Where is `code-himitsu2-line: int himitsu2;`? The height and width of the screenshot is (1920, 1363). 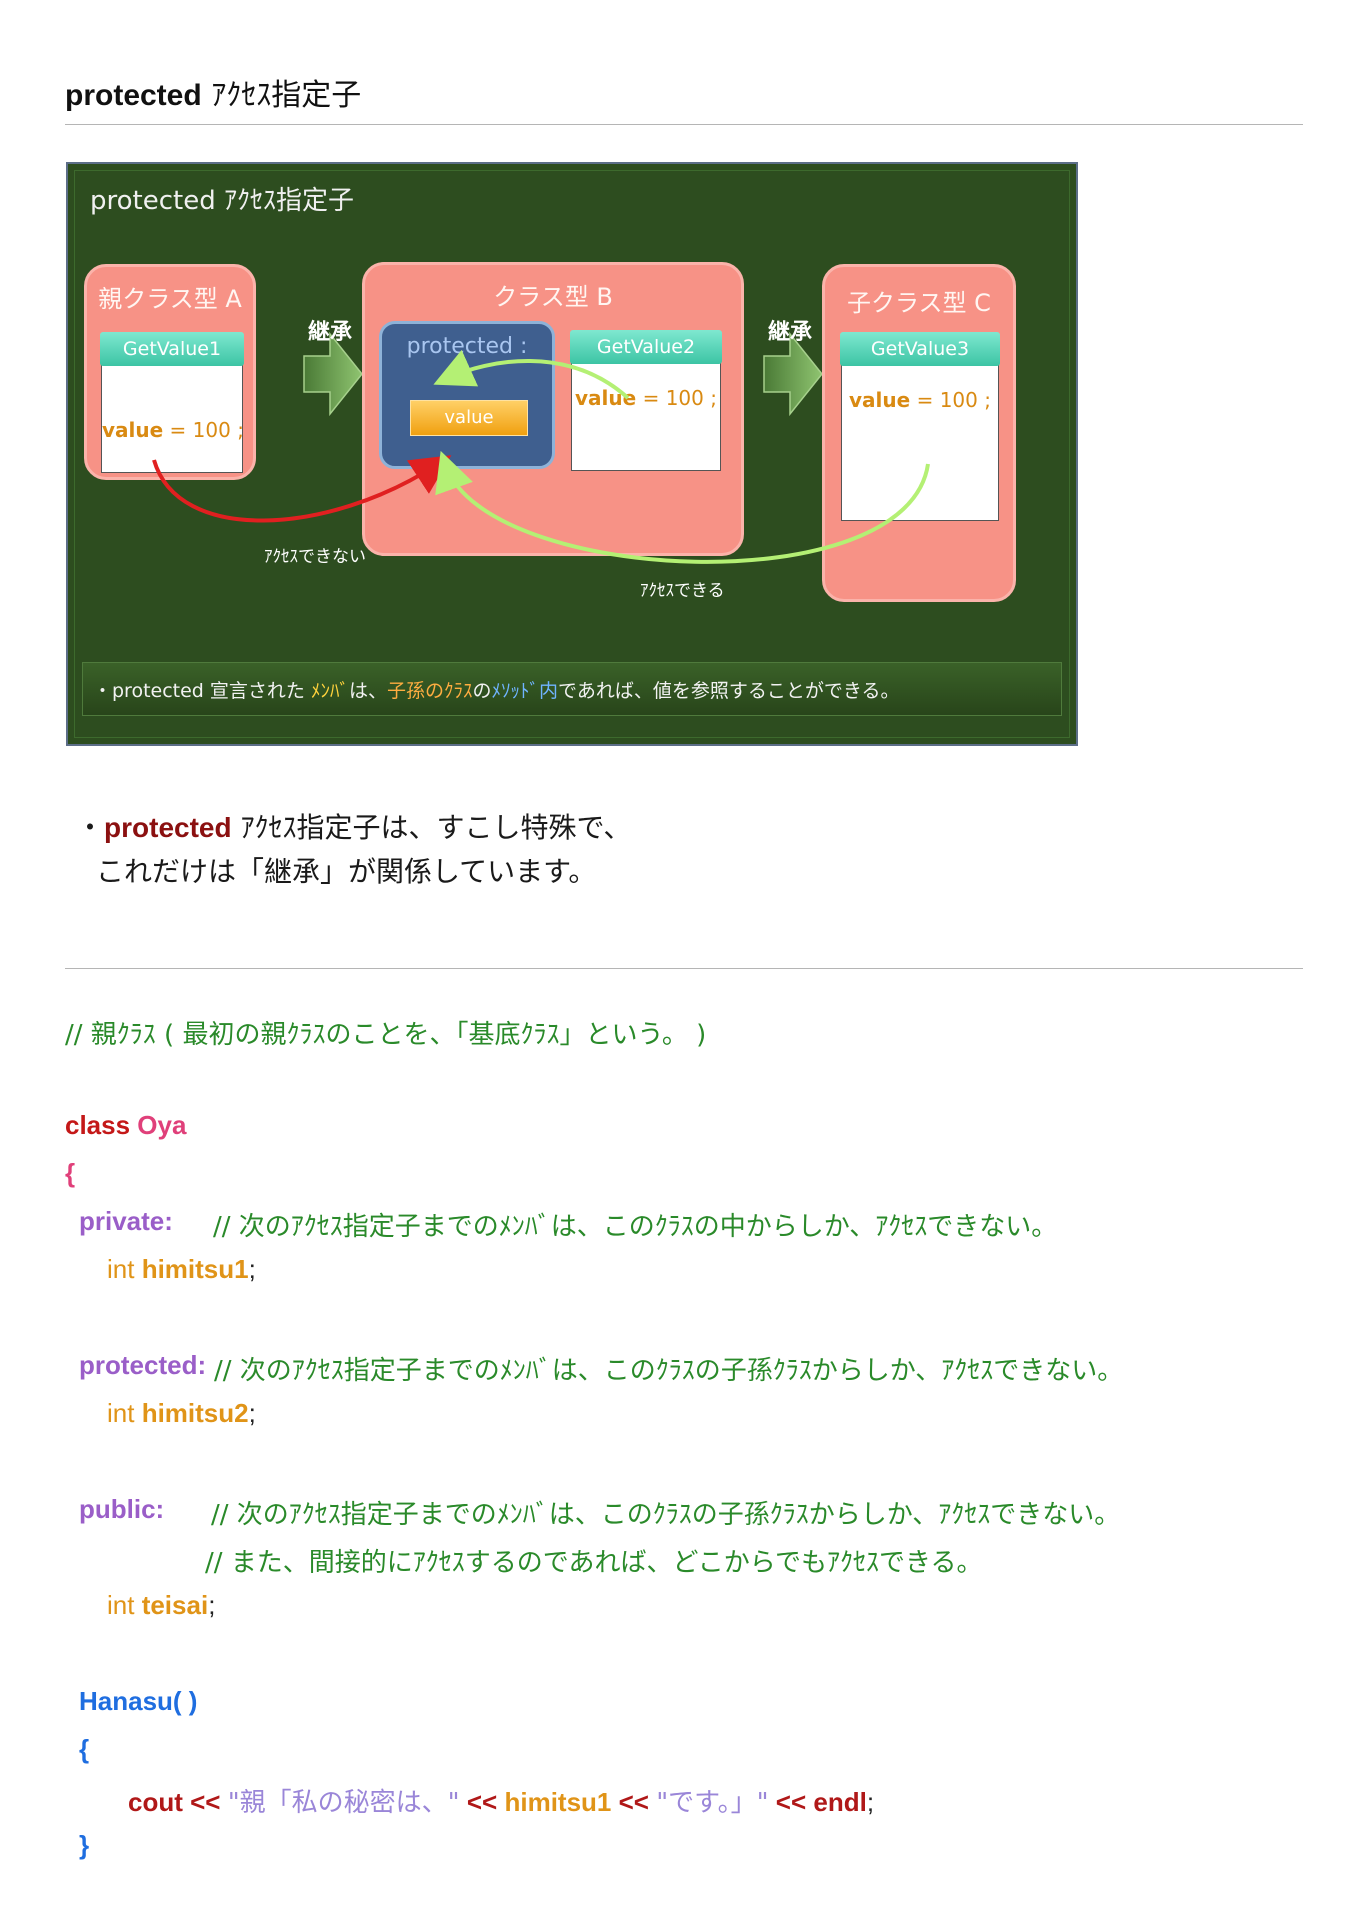
code-himitsu2-line: int himitsu2; is located at coordinates (181, 1413).